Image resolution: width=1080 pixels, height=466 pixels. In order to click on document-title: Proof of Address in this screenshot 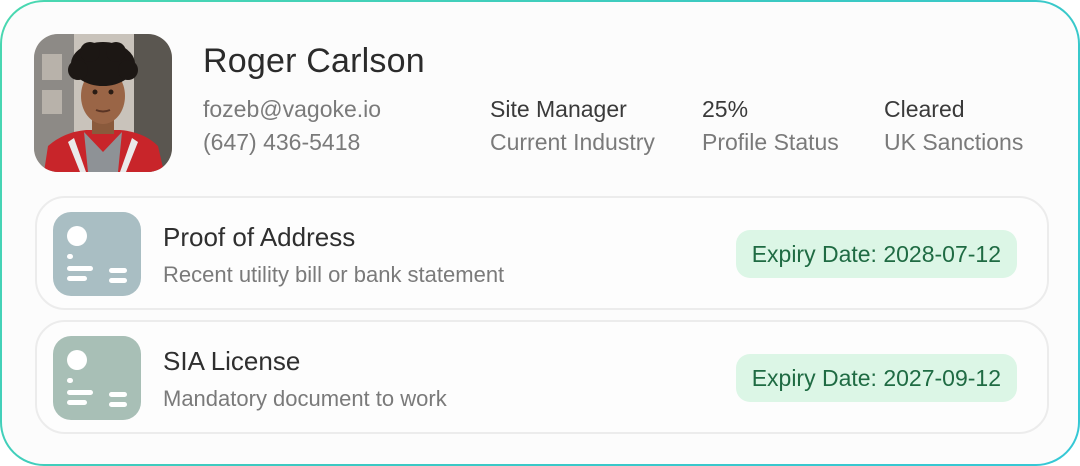, I will do `click(259, 237)`.